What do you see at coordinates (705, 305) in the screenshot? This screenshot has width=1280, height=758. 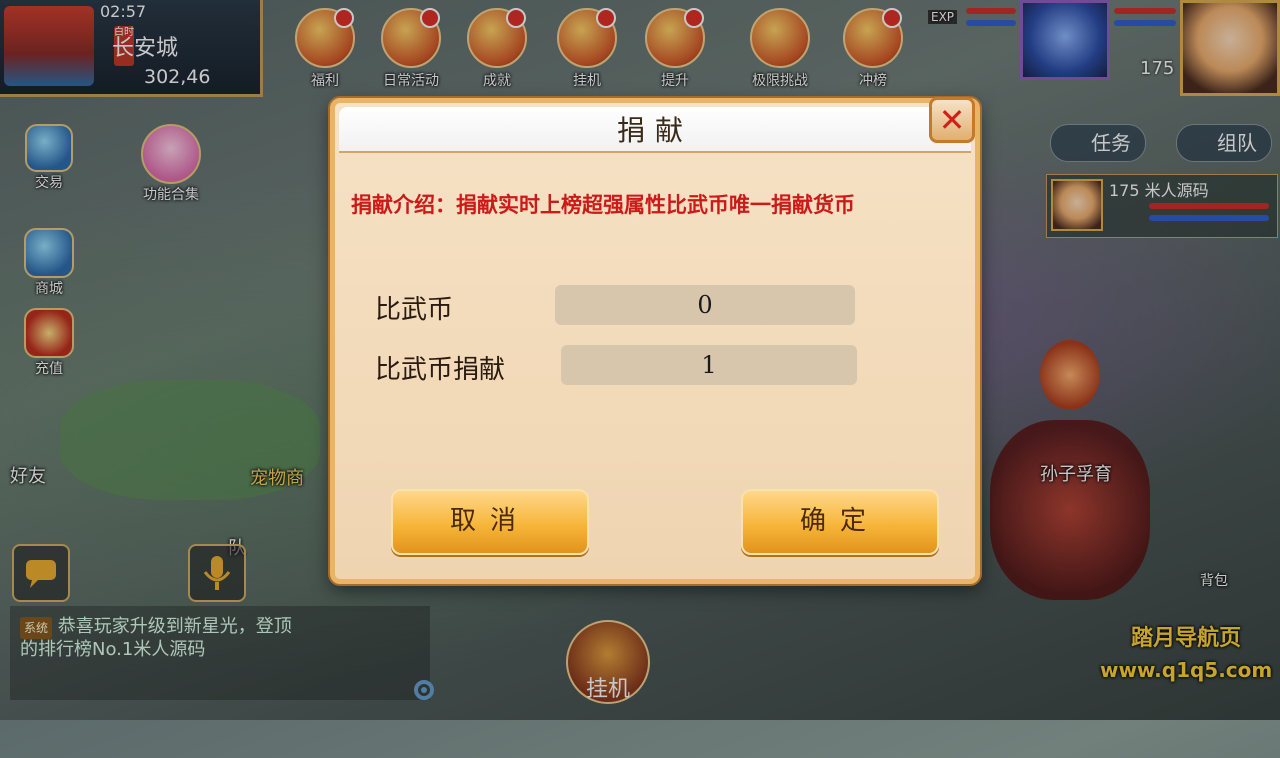 I see `coin-balance-field: 0` at bounding box center [705, 305].